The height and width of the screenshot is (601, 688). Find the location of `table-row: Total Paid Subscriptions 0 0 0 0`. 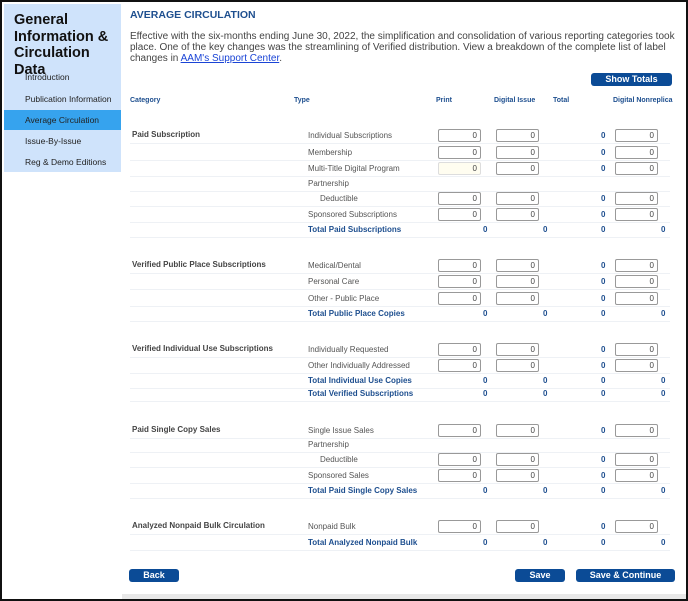

table-row: Total Paid Subscriptions 0 0 0 0 is located at coordinates (400, 230).